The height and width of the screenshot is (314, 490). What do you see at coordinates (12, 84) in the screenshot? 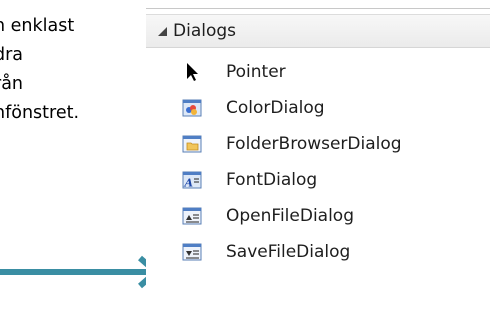
I see `slide-text-line: rån` at bounding box center [12, 84].